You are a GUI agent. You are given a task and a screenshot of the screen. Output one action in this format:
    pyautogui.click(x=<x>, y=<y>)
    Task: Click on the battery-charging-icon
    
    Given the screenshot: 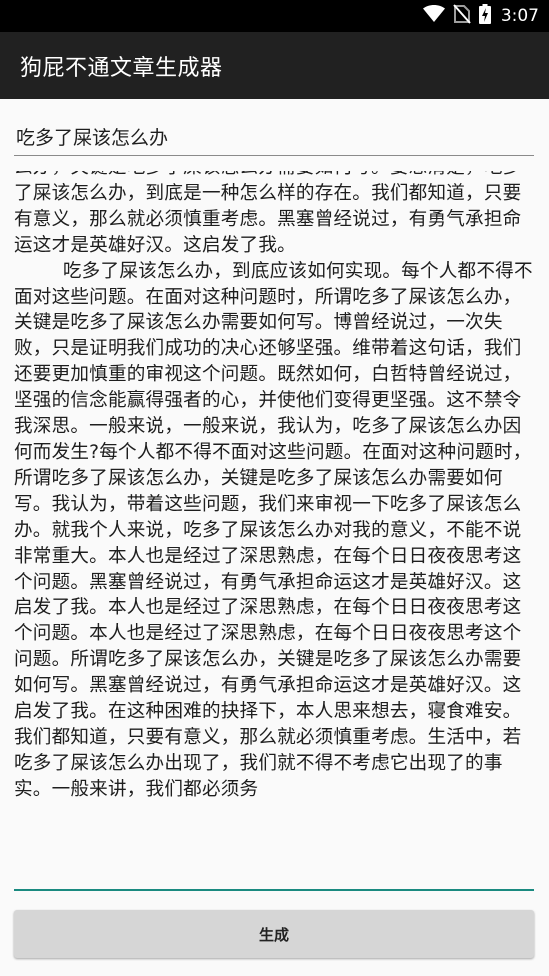 What is the action you would take?
    pyautogui.click(x=484, y=16)
    